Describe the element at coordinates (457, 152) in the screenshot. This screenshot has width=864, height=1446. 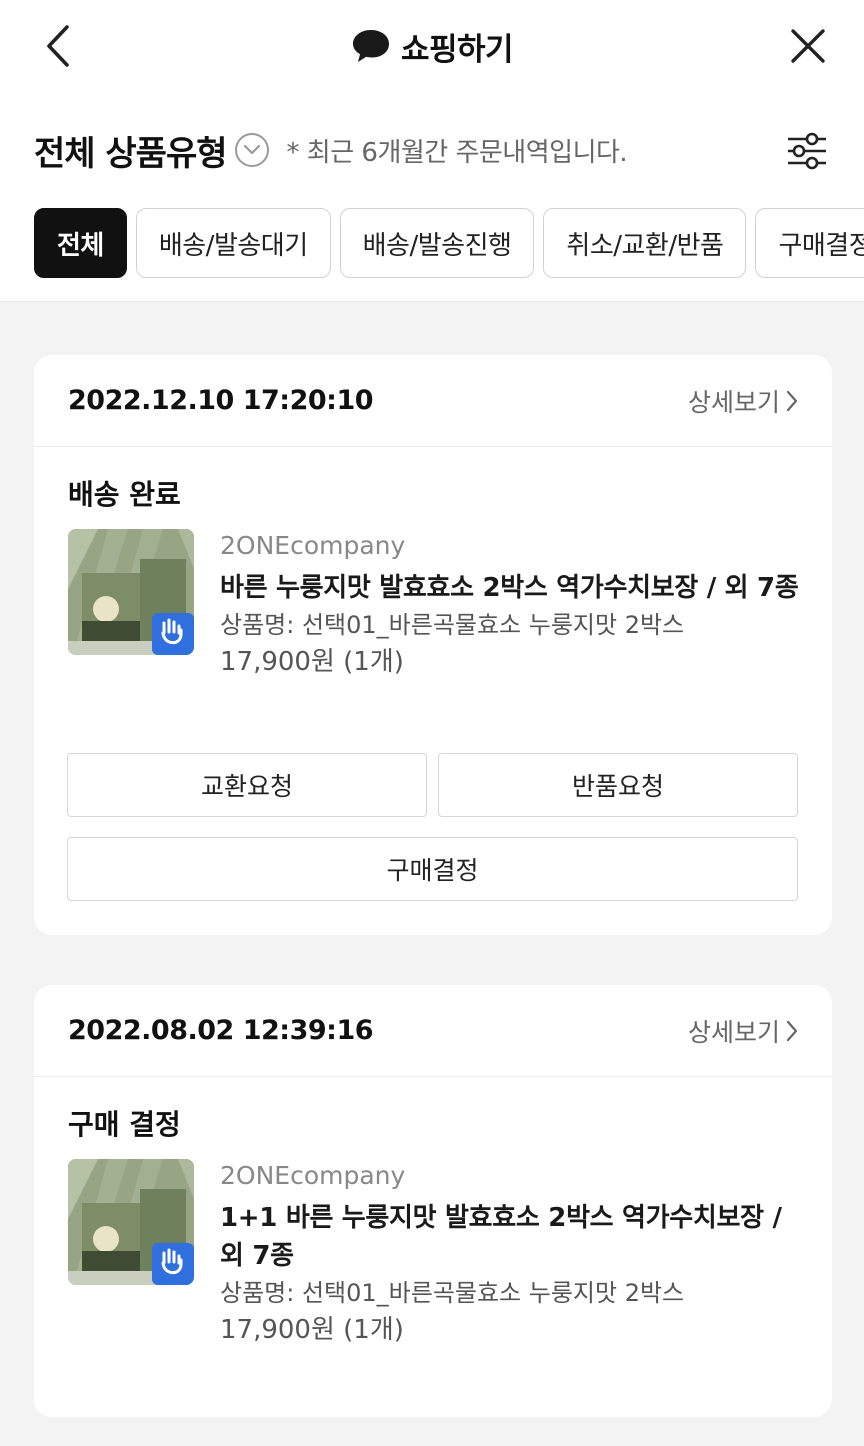
I see `period-note: * 최근 6개월간 주문내역입니다.` at that location.